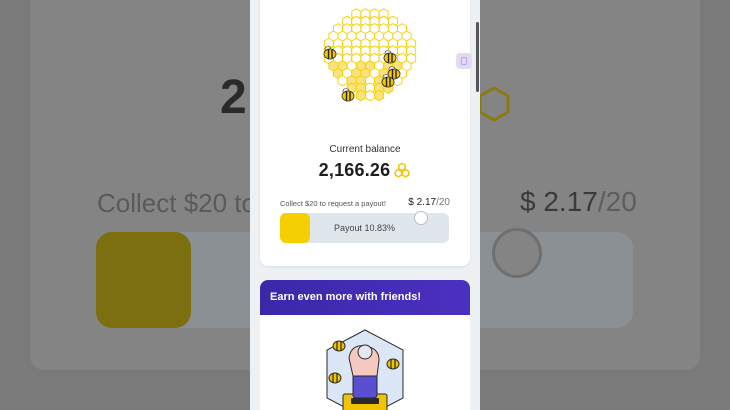 Image resolution: width=730 pixels, height=410 pixels. Describe the element at coordinates (365, 369) in the screenshot. I see `hand-with-bees-illustration` at that location.